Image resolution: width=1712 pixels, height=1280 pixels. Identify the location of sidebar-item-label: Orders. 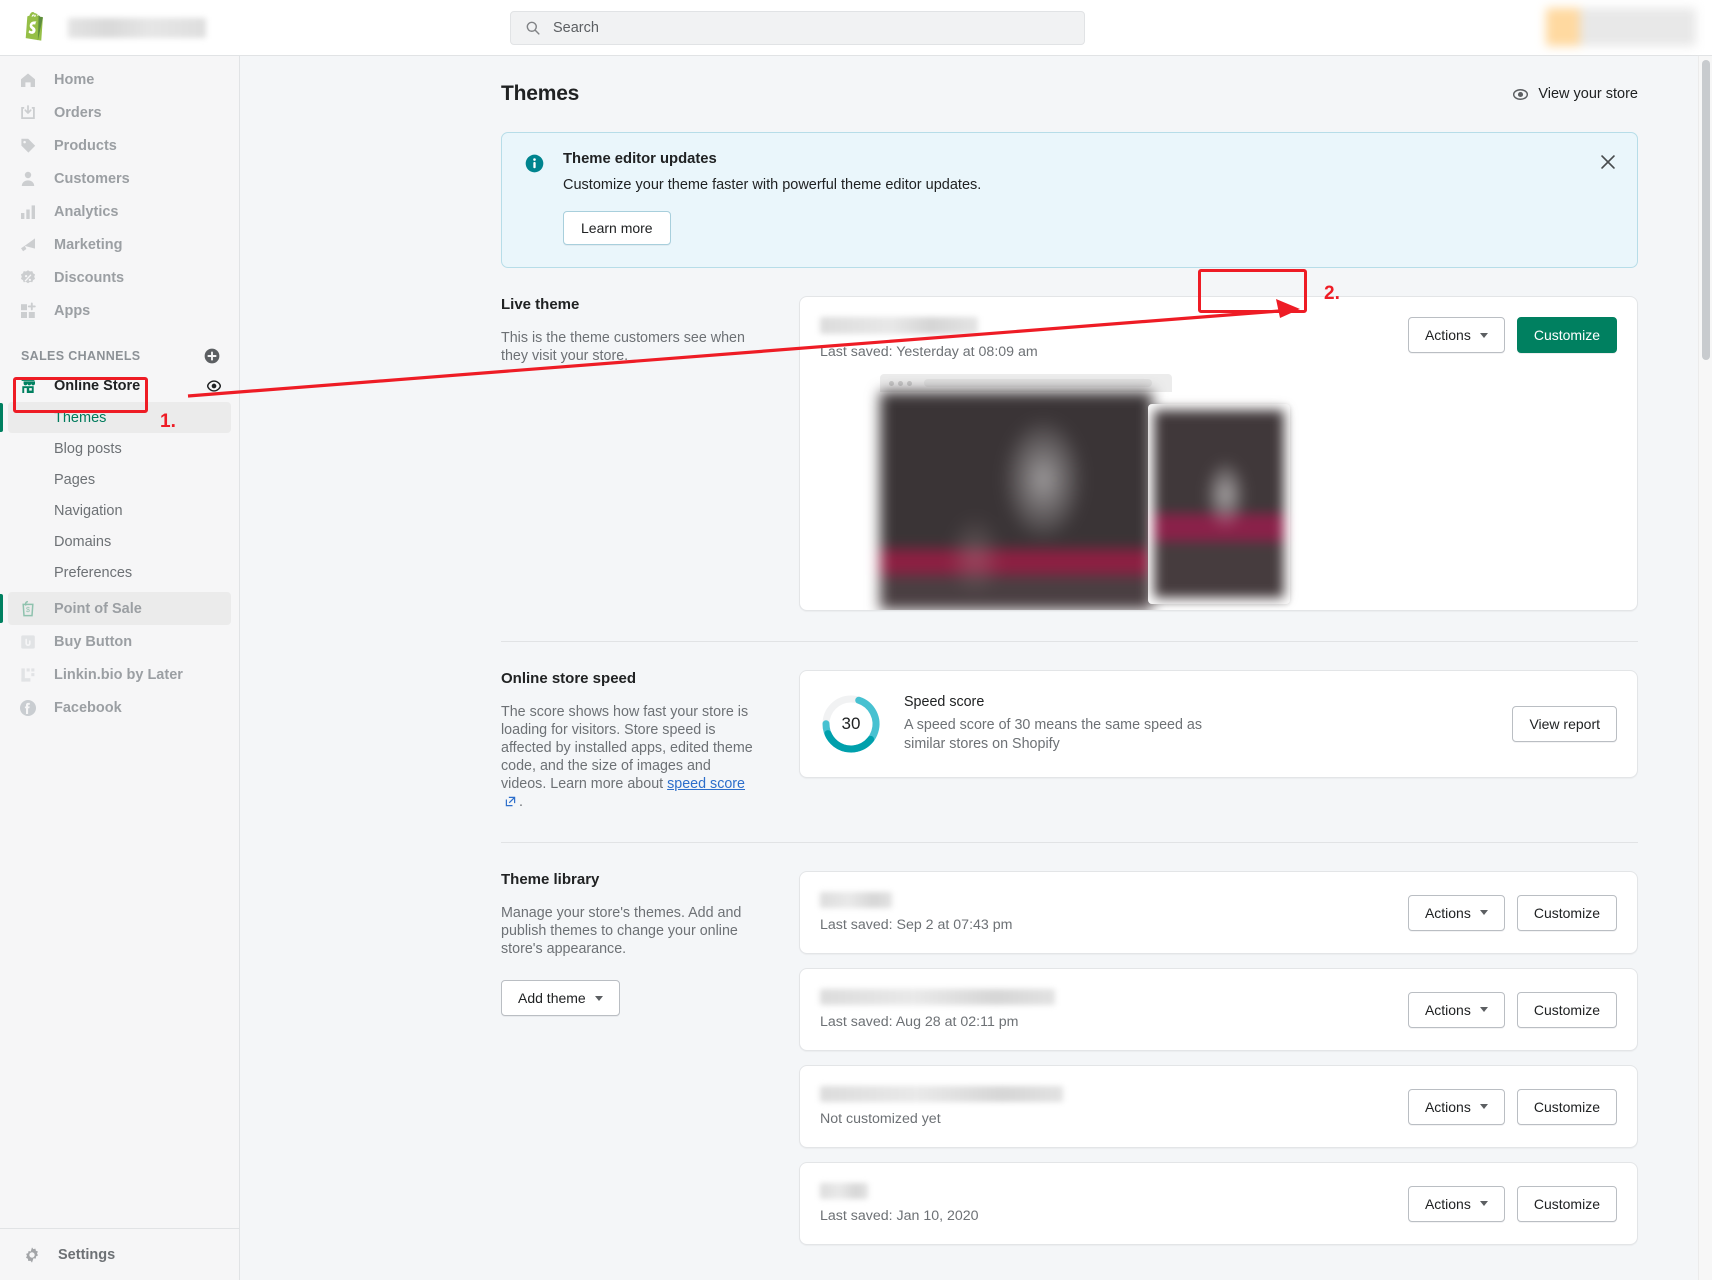
(78, 112).